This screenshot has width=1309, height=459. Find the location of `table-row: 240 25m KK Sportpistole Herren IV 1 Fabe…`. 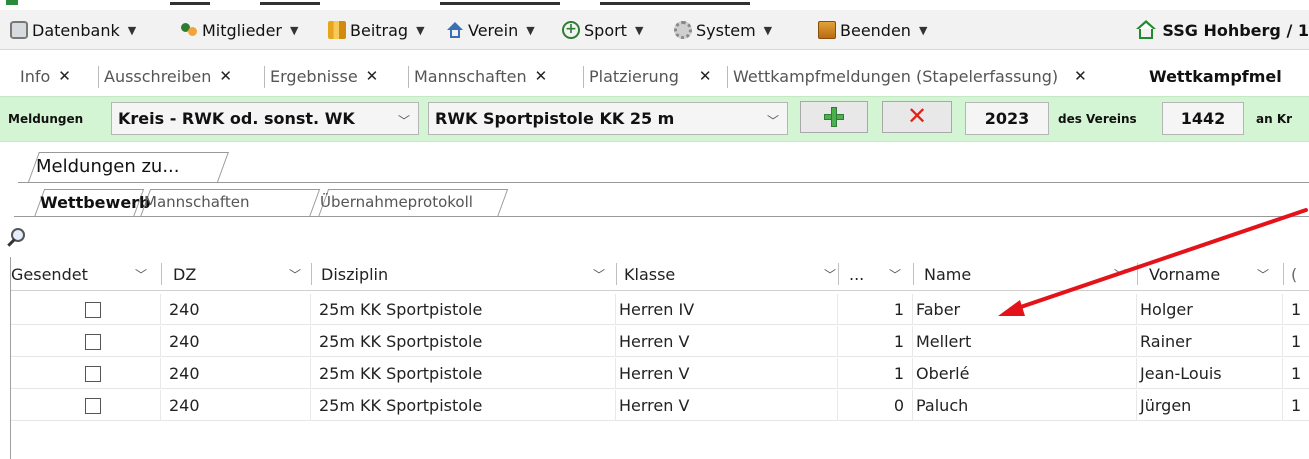

table-row: 240 25m KK Sportpistole Herren IV 1 Fabe… is located at coordinates (660, 309).